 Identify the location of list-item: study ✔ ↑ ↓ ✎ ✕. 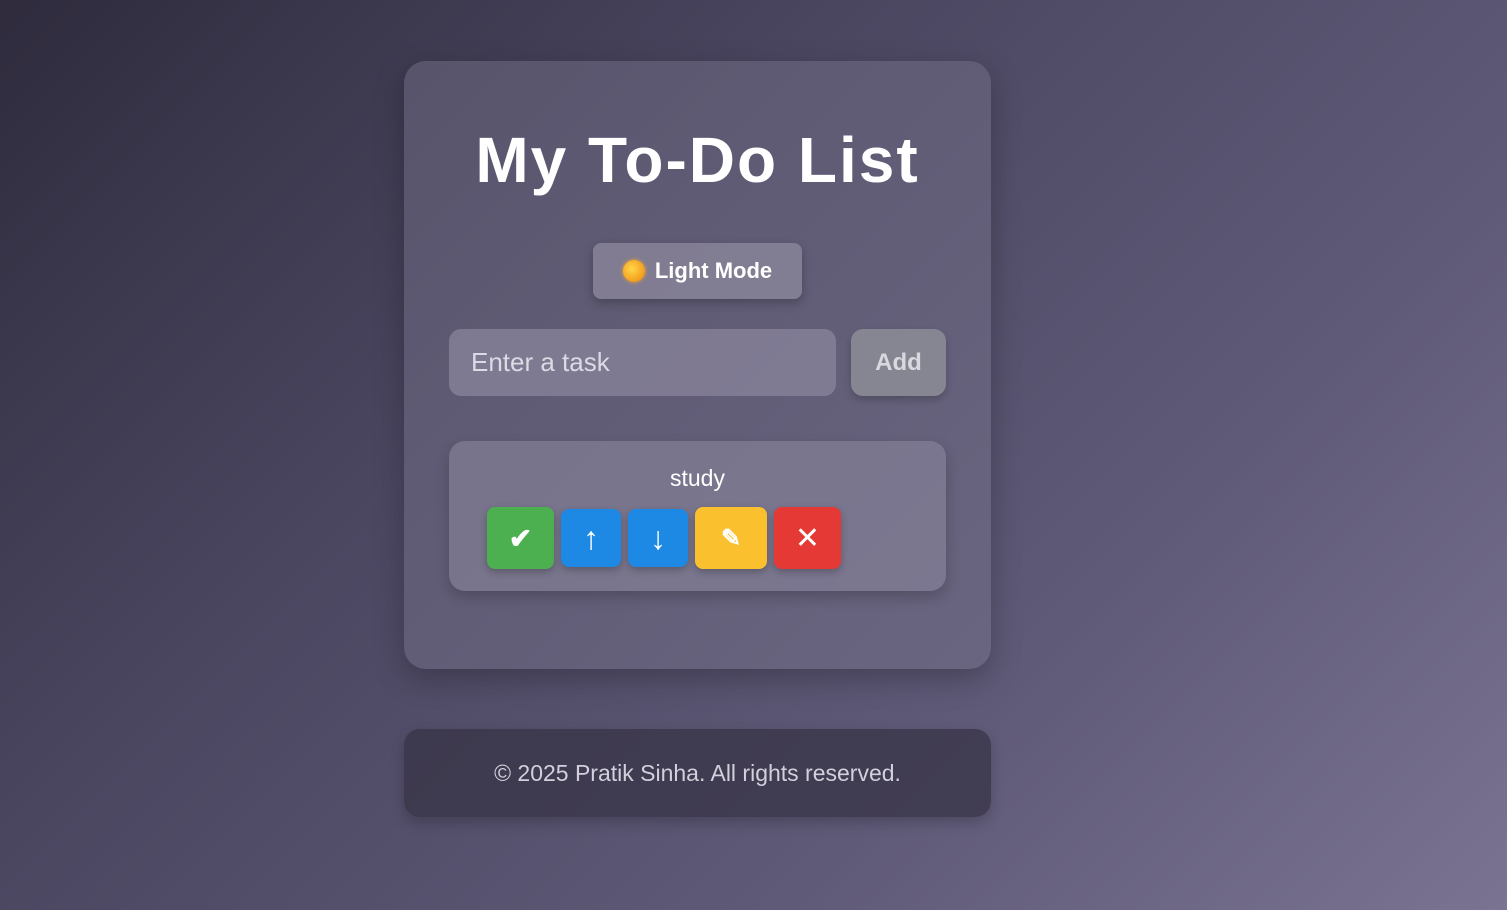
(697, 516).